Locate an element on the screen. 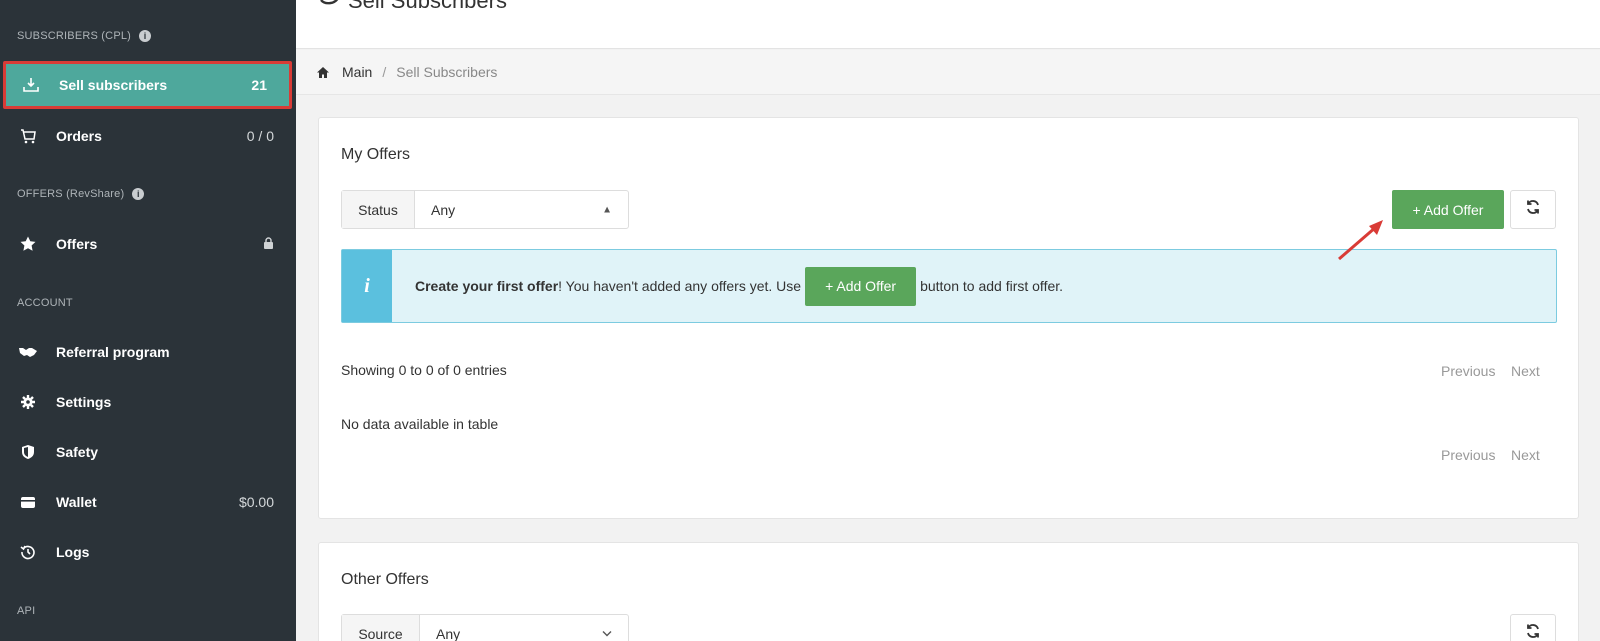 The height and width of the screenshot is (641, 1600). section-account-heading: ACCOUNT is located at coordinates (45, 303).